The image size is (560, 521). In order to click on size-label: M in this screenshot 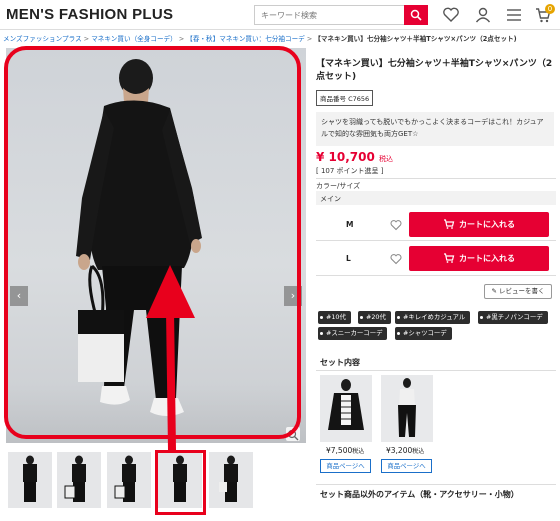, I will do `click(350, 224)`.